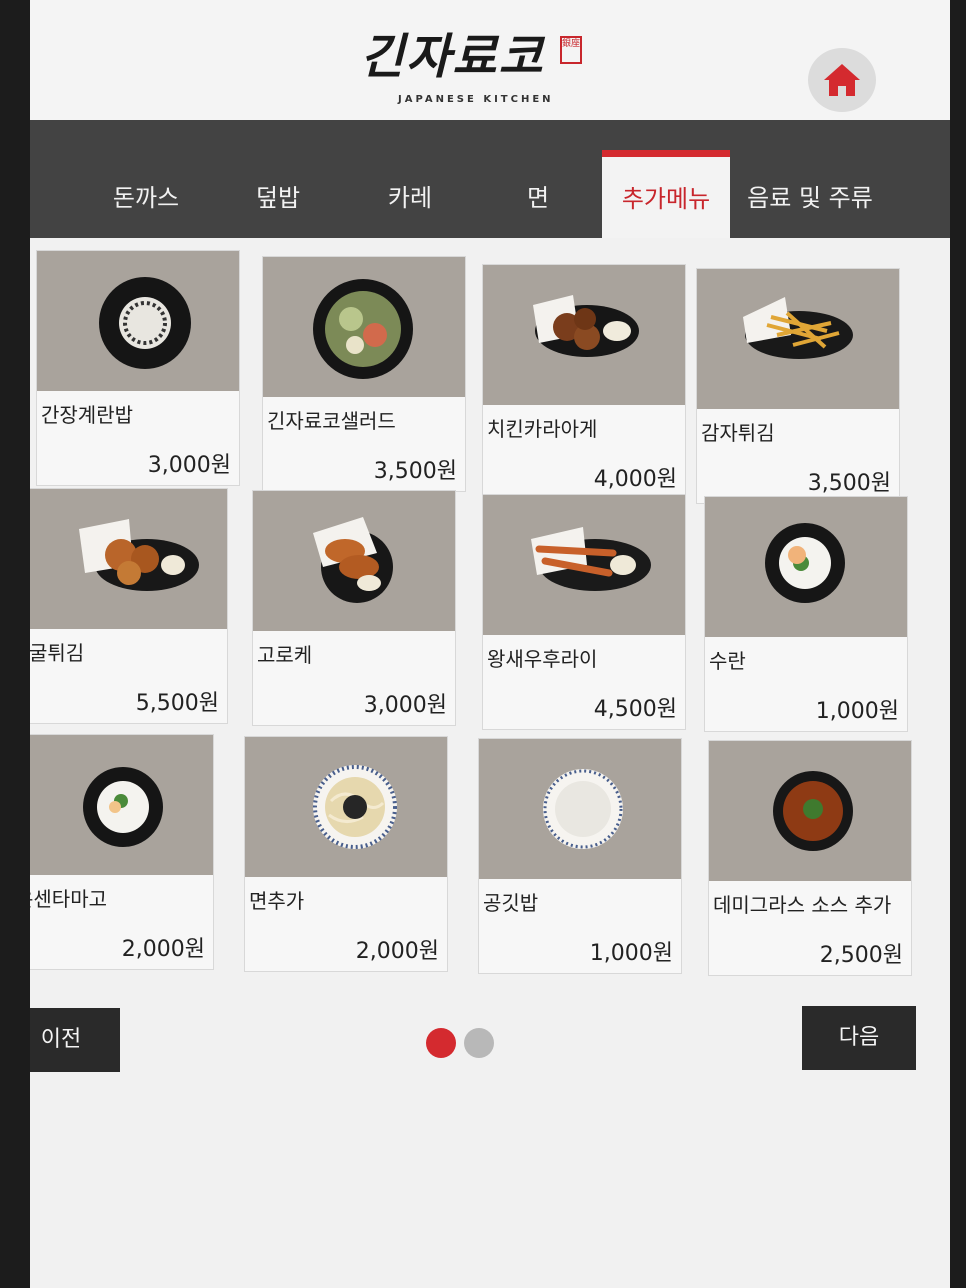 The width and height of the screenshot is (966, 1288). Describe the element at coordinates (476, 99) in the screenshot. I see `logo-subtitle: JAPANESE KITCHEN` at that location.